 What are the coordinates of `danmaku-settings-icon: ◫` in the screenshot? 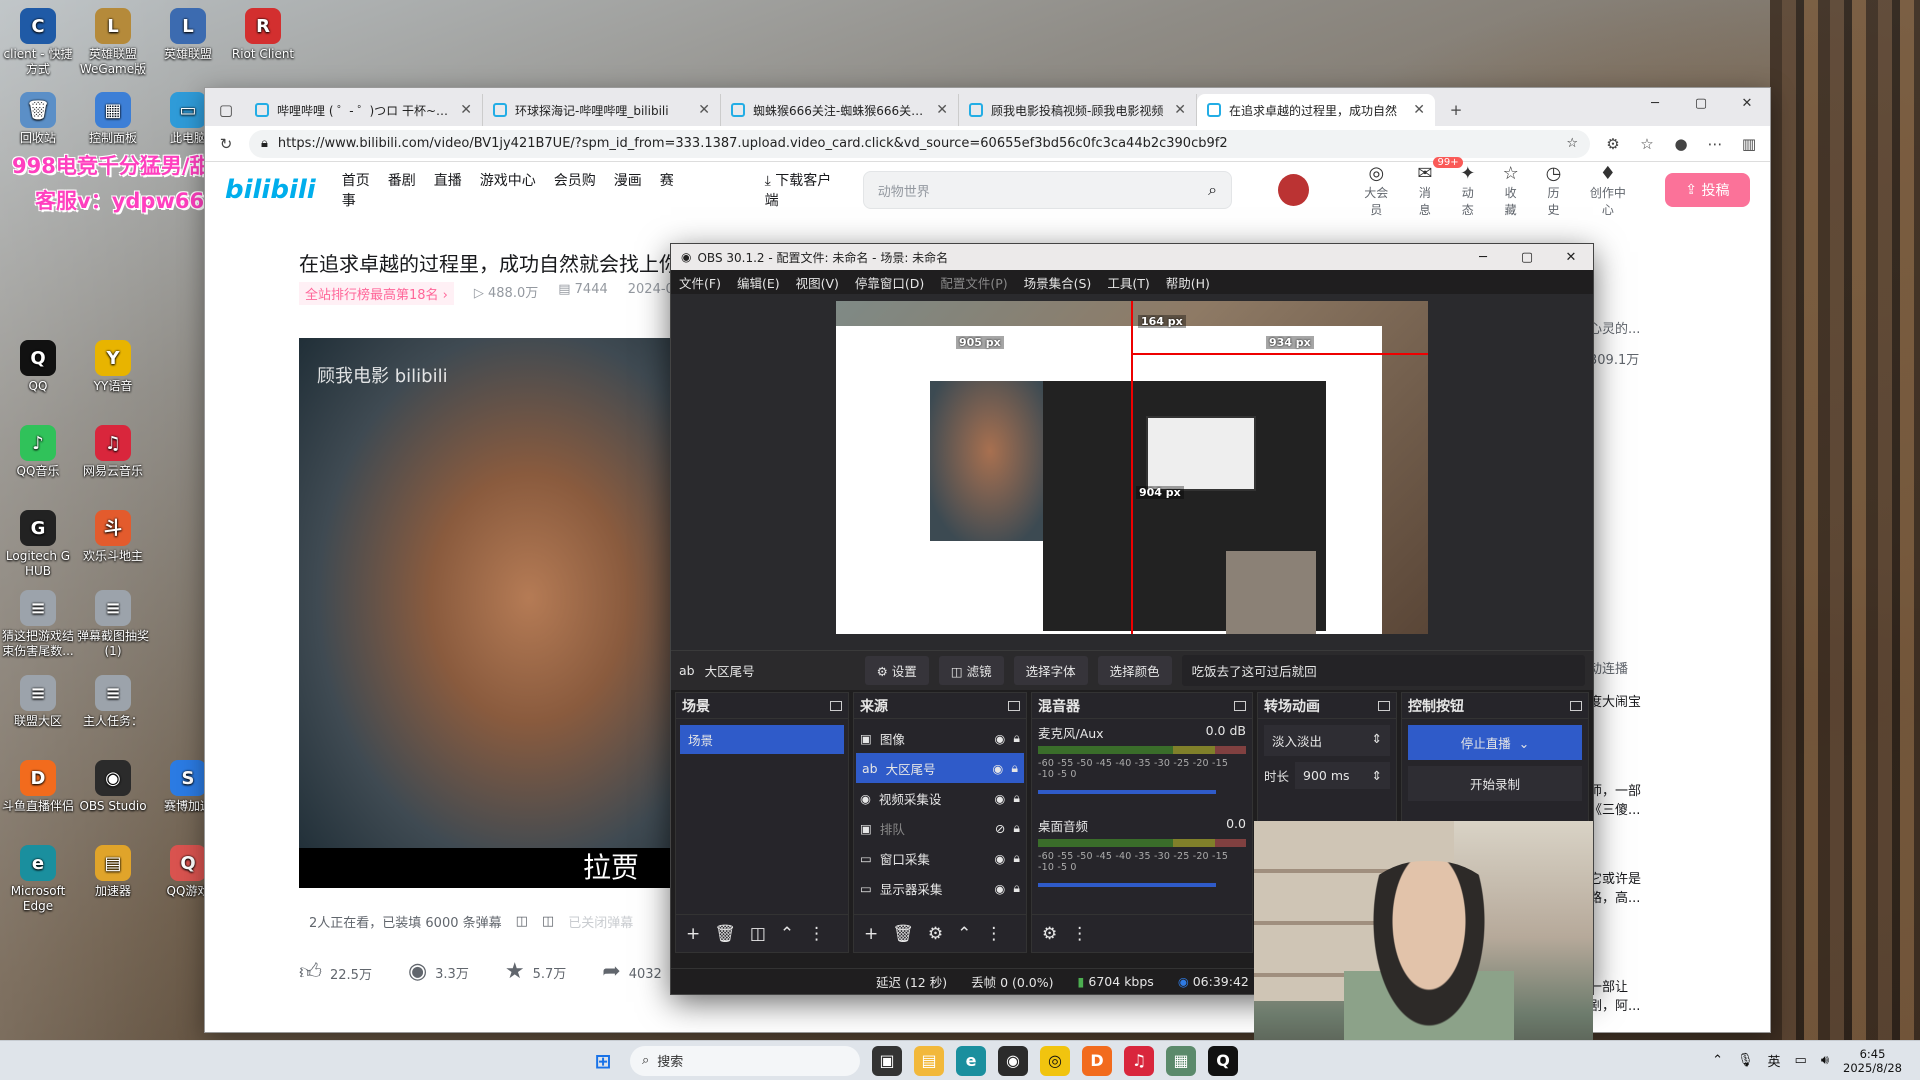 It's located at (548, 921).